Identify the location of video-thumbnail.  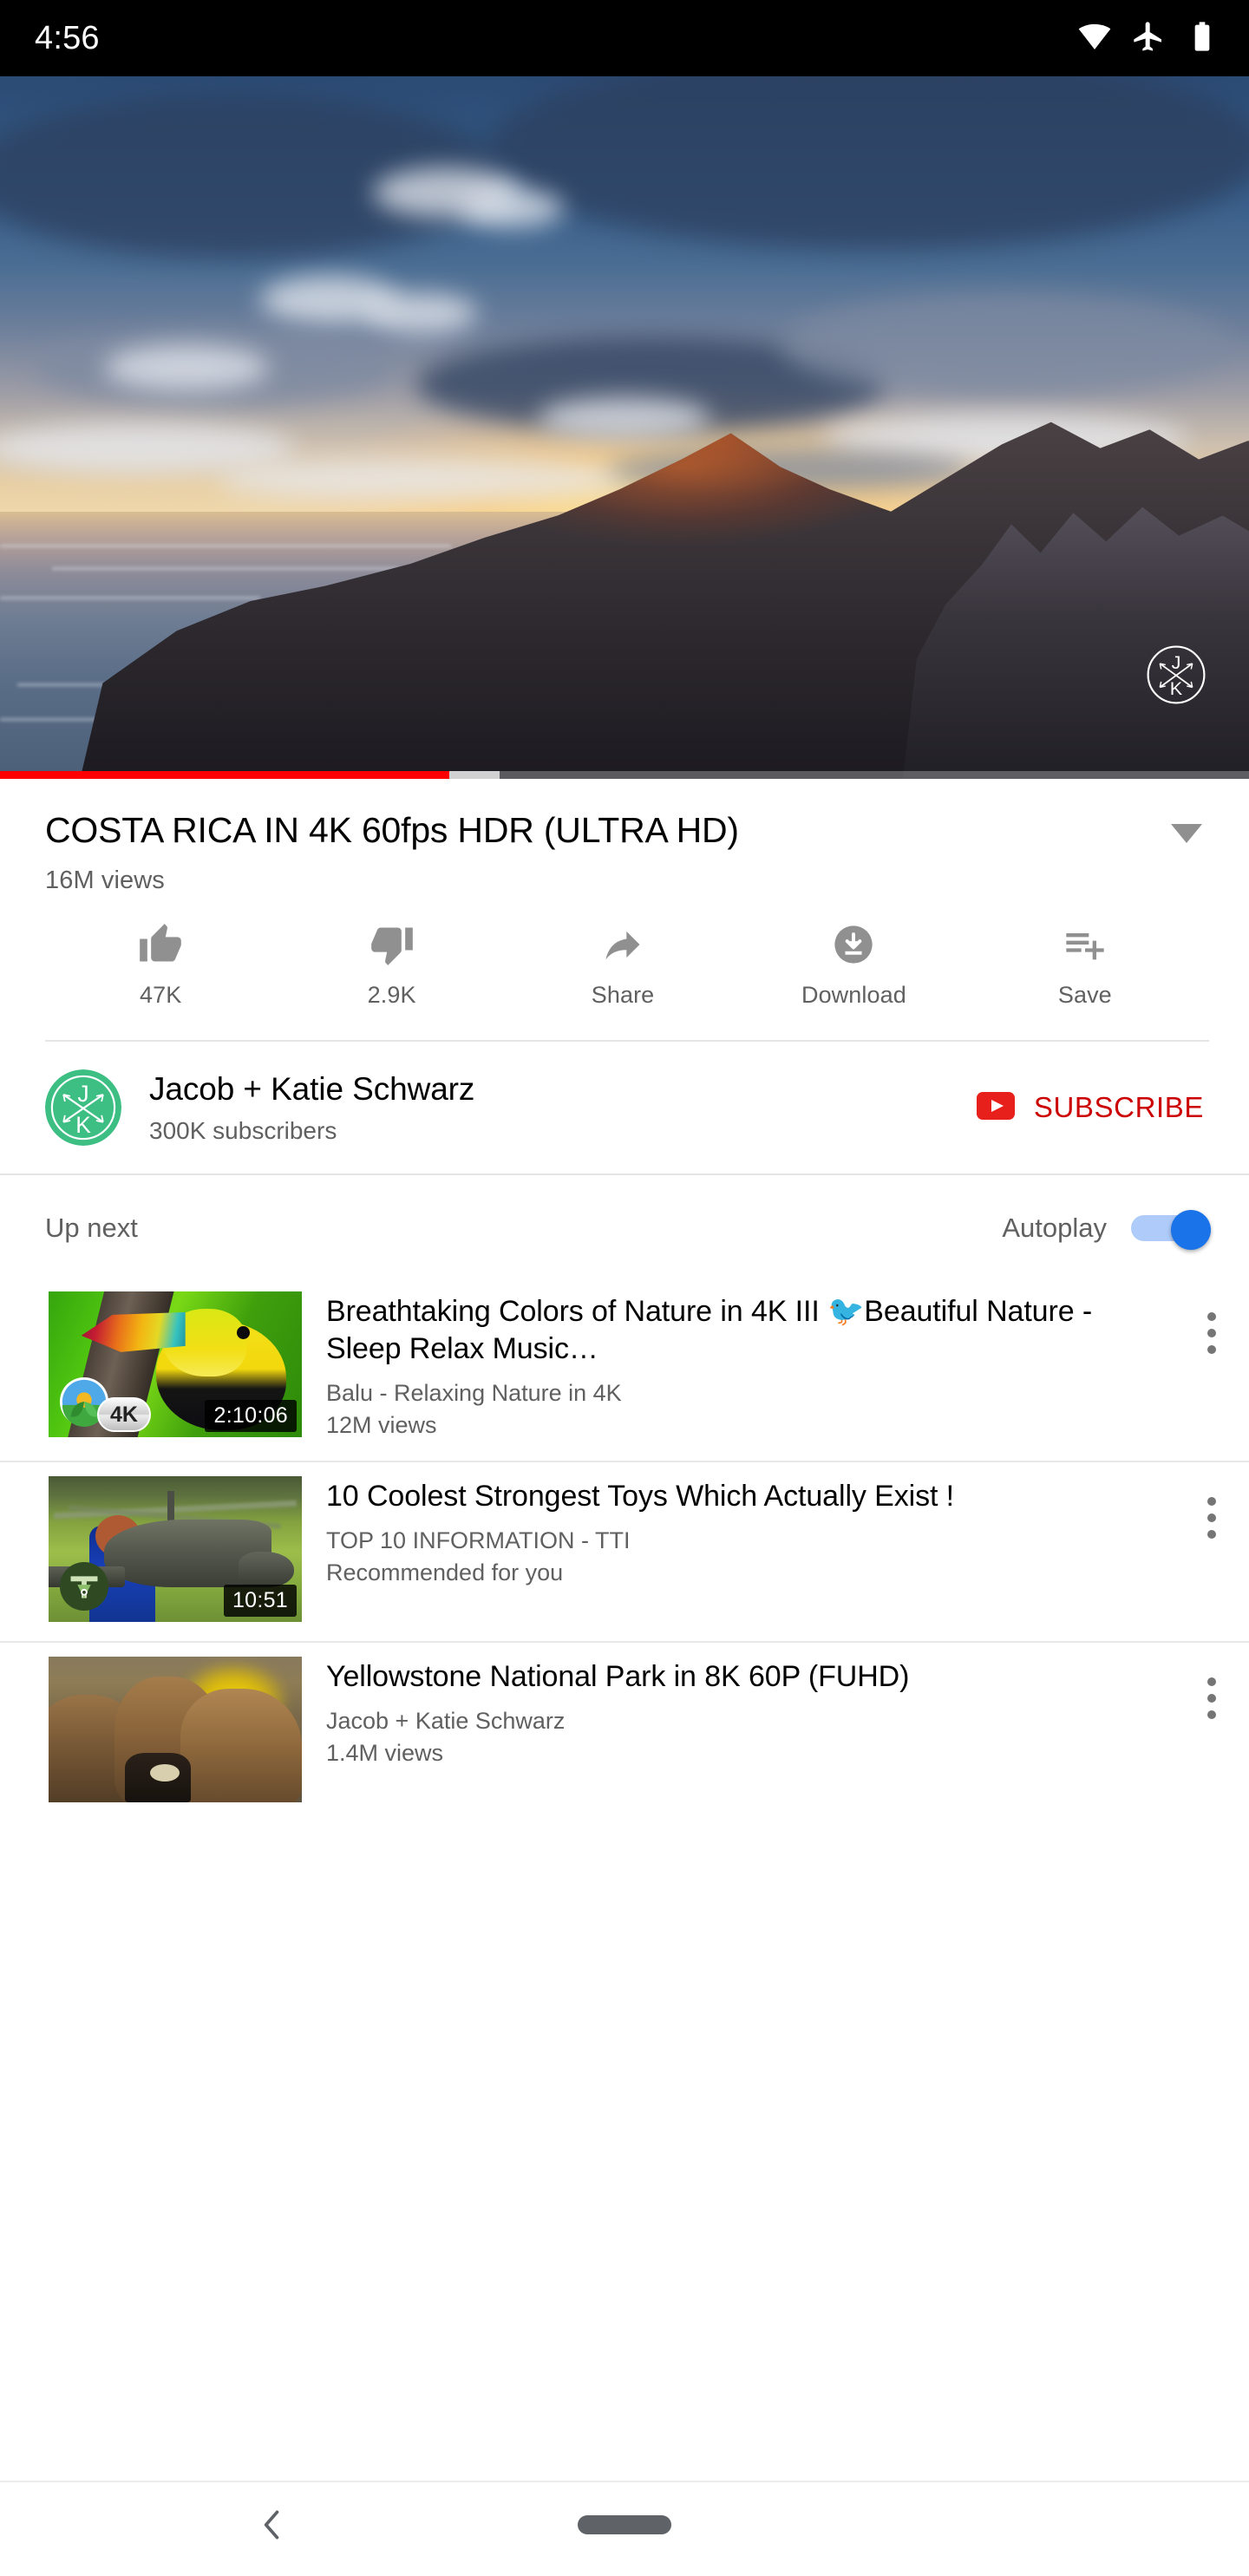
(175, 1729).